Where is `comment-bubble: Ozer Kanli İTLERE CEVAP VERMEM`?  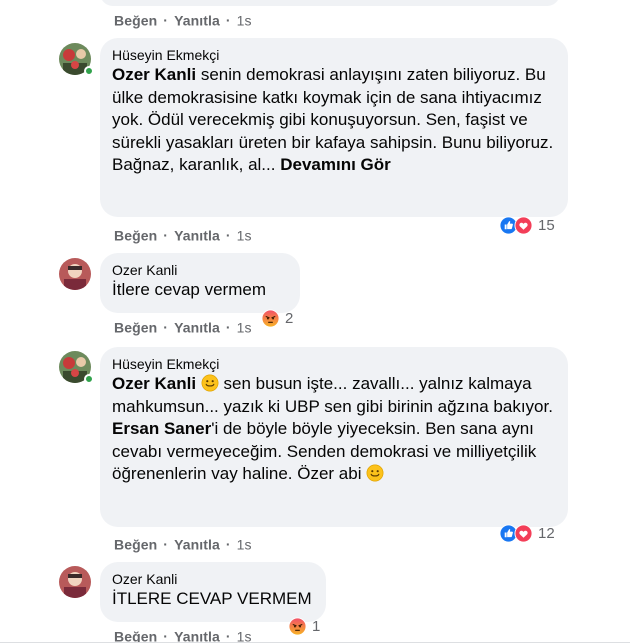 comment-bubble: Ozer Kanli İTLERE CEVAP VERMEM is located at coordinates (213, 592).